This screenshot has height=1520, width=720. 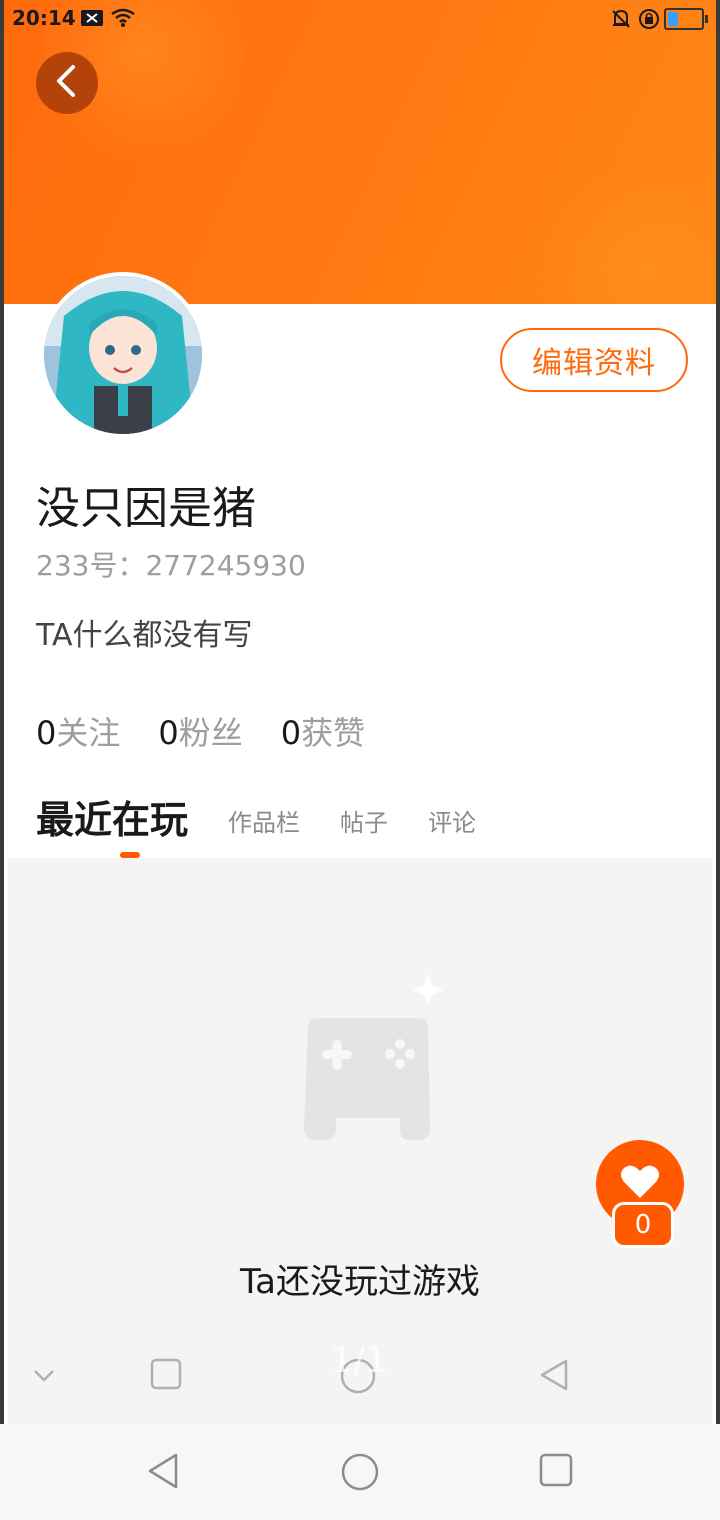 What do you see at coordinates (359, 1360) in the screenshot?
I see `page-indicator: 1/1` at bounding box center [359, 1360].